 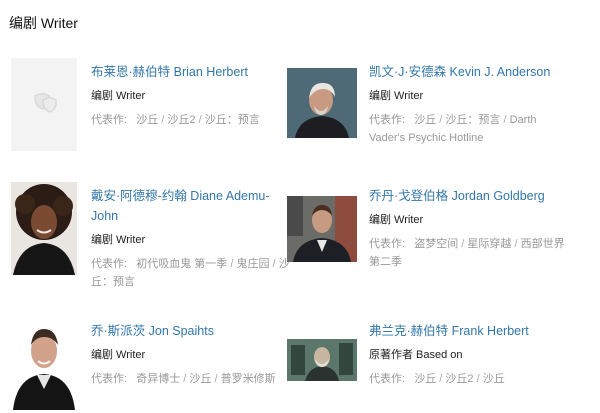 What do you see at coordinates (469, 331) in the screenshot?
I see `person-name: 弗兰克·赫伯特 Frank Herbert` at bounding box center [469, 331].